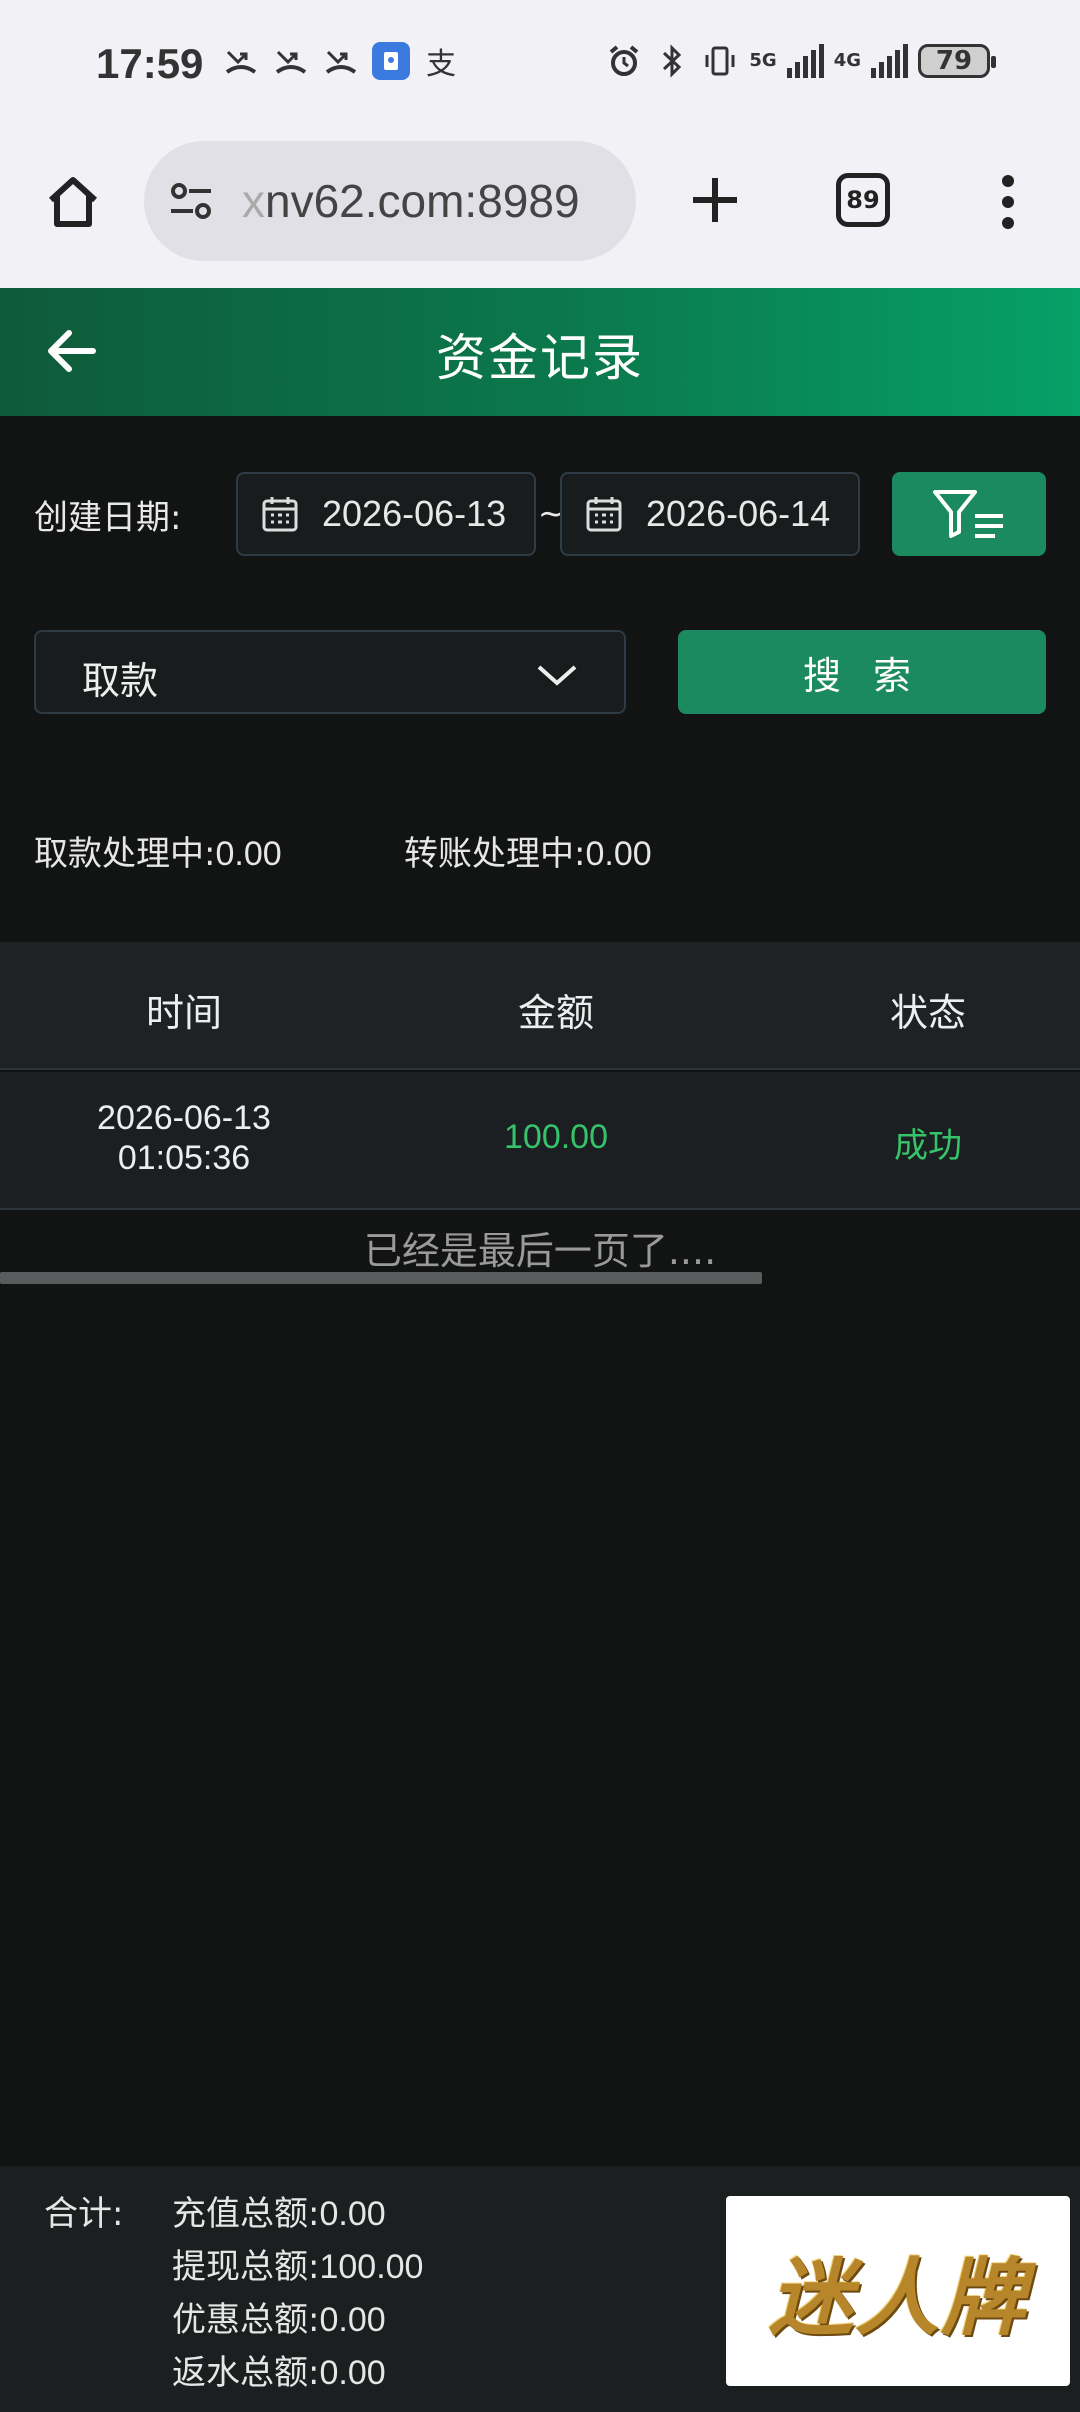 The width and height of the screenshot is (1080, 2412). What do you see at coordinates (805, 61) in the screenshot?
I see `signal-5g-icon` at bounding box center [805, 61].